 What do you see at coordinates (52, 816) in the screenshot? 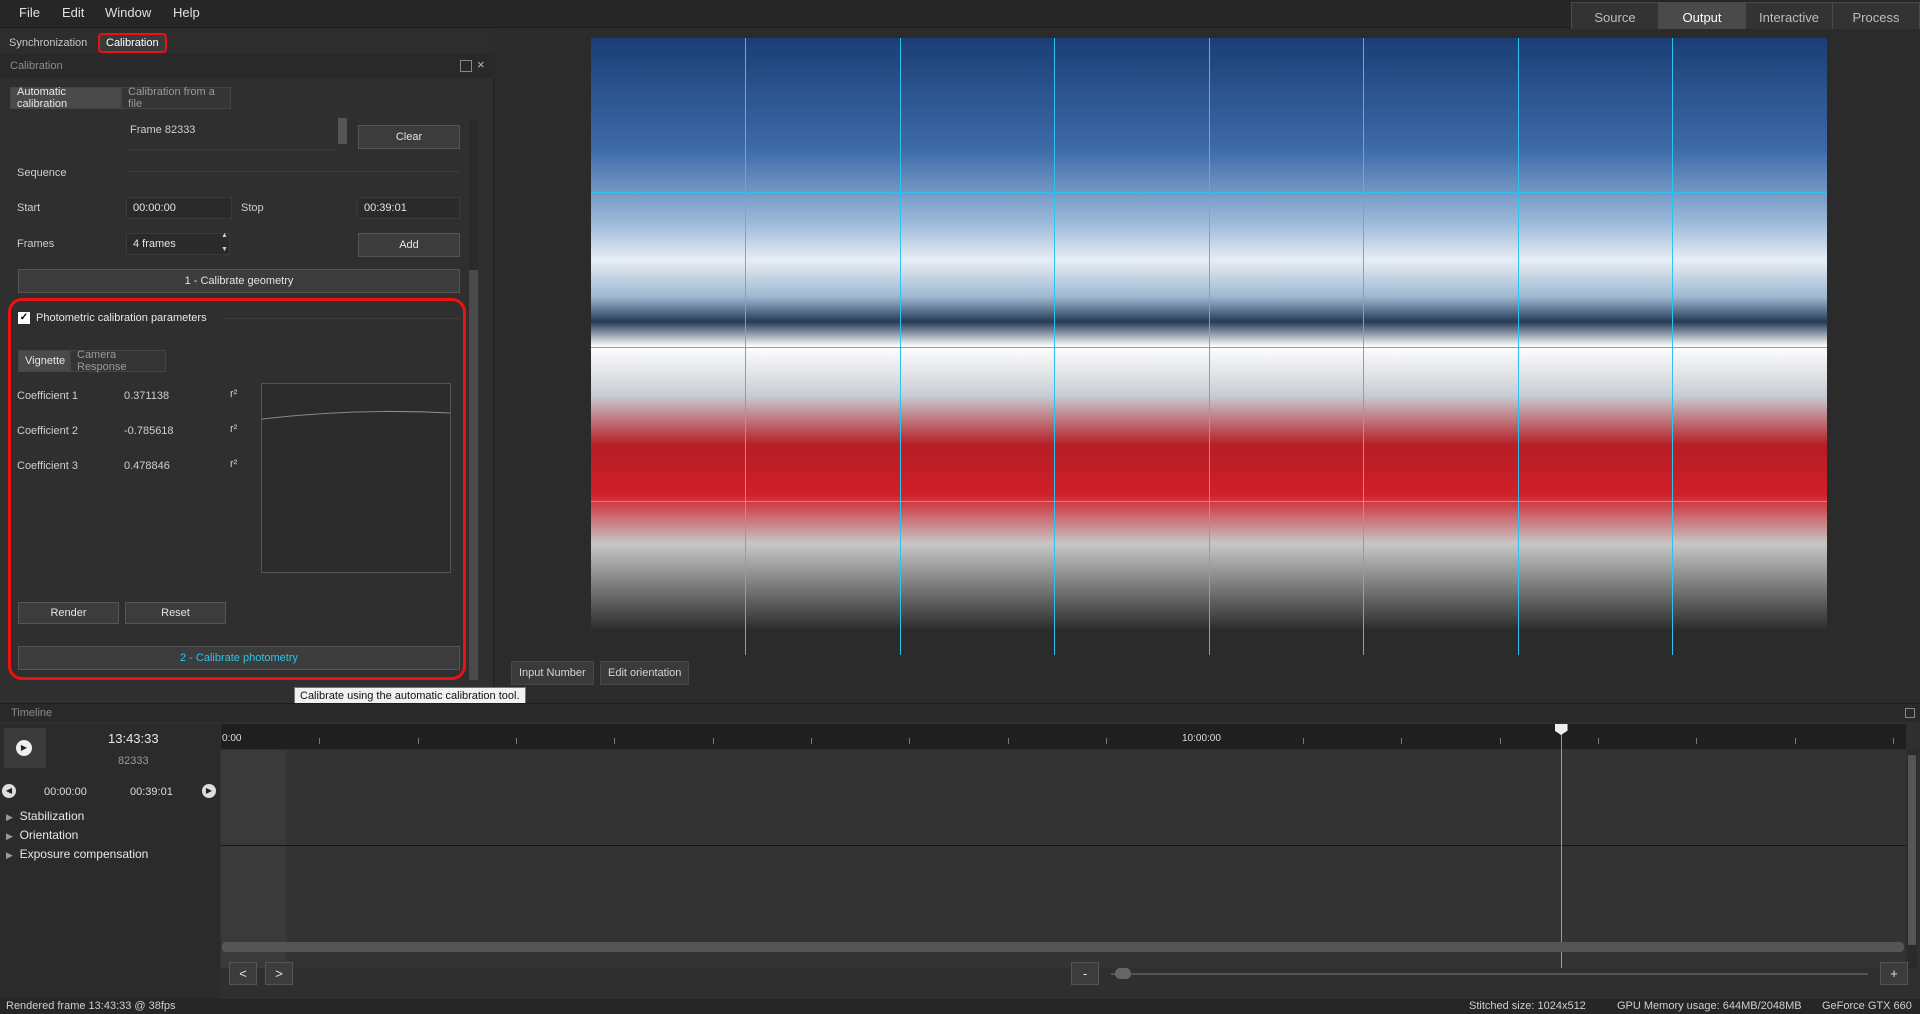
I see `track-label: Stabilization` at bounding box center [52, 816].